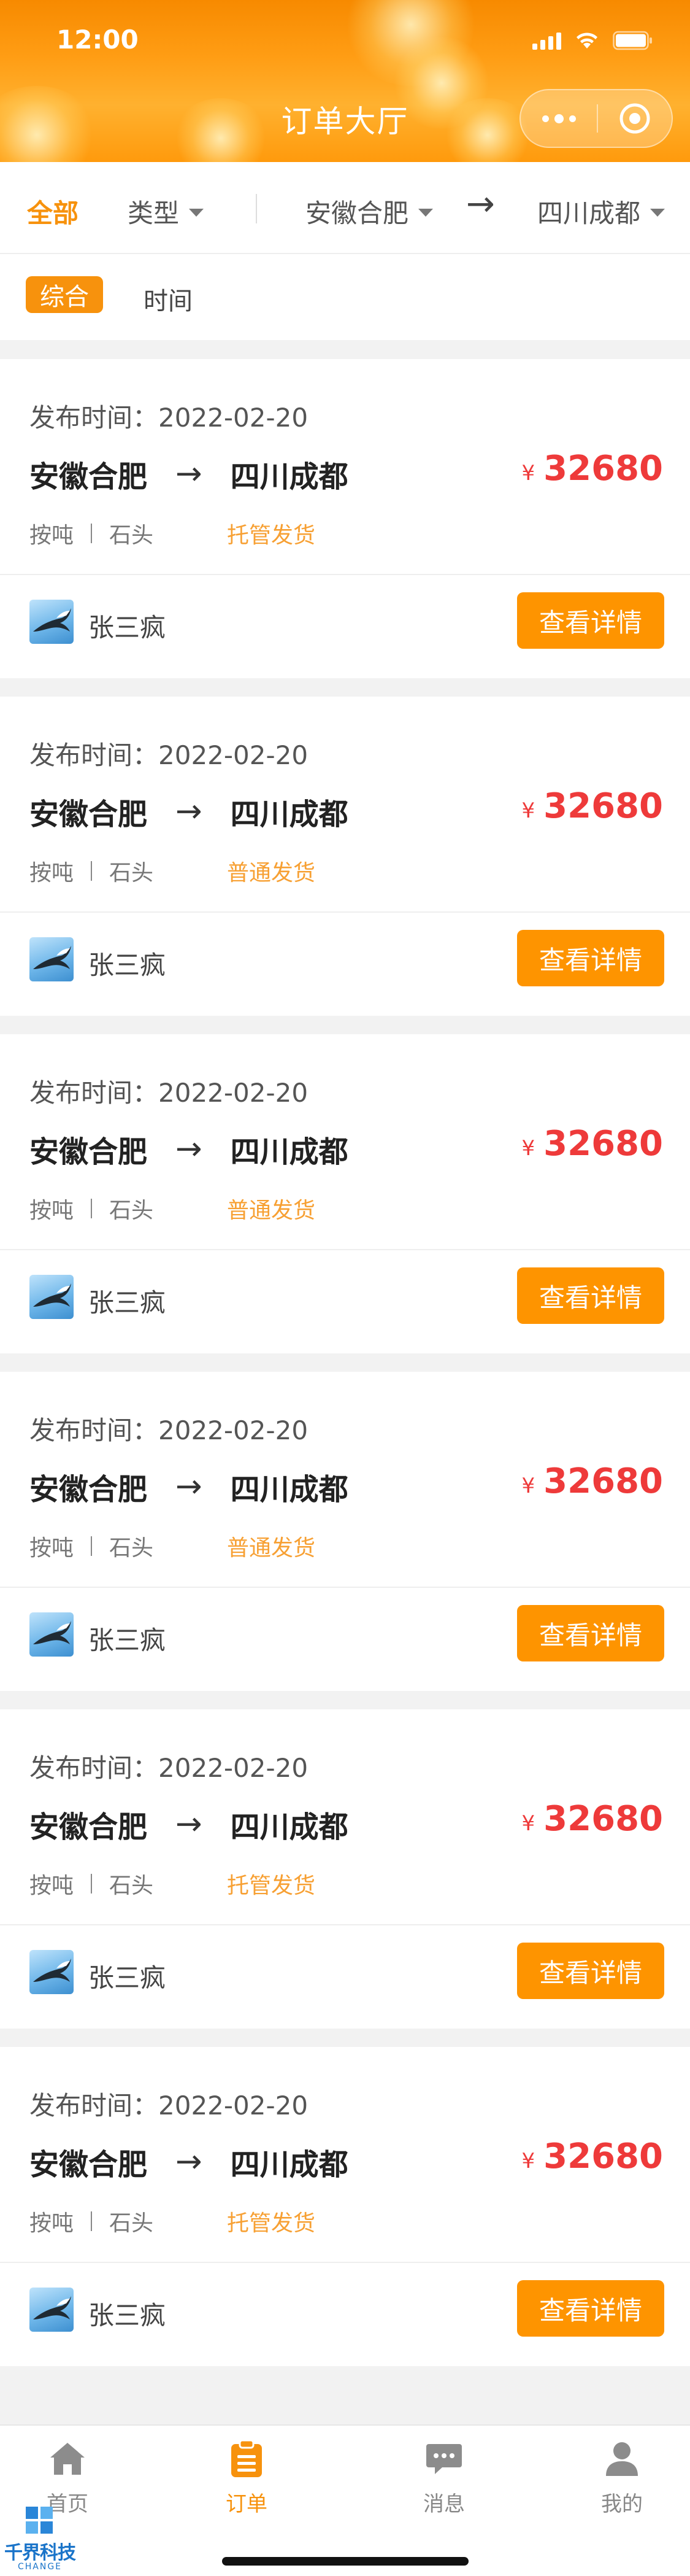 This screenshot has height=2576, width=690. I want to click on filter-all: 全部, so click(53, 211).